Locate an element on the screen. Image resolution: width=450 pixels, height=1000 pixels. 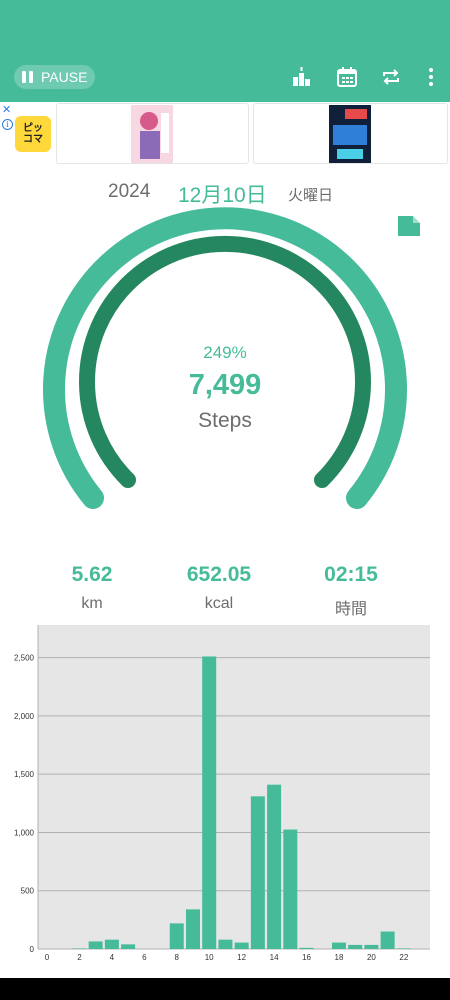
duration-label: 時間 is located at coordinates (350, 609).